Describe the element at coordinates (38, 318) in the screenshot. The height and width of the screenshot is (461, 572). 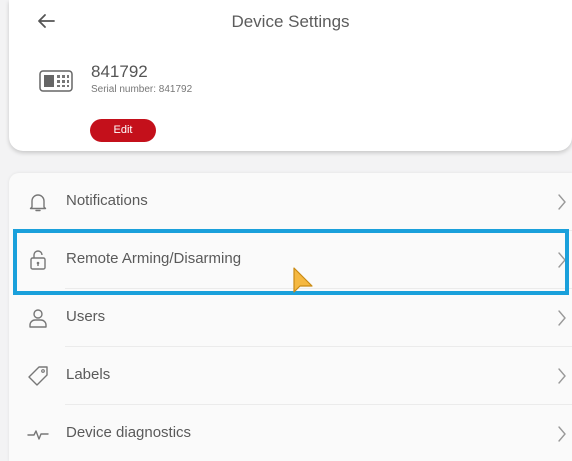
I see `user-icon` at that location.